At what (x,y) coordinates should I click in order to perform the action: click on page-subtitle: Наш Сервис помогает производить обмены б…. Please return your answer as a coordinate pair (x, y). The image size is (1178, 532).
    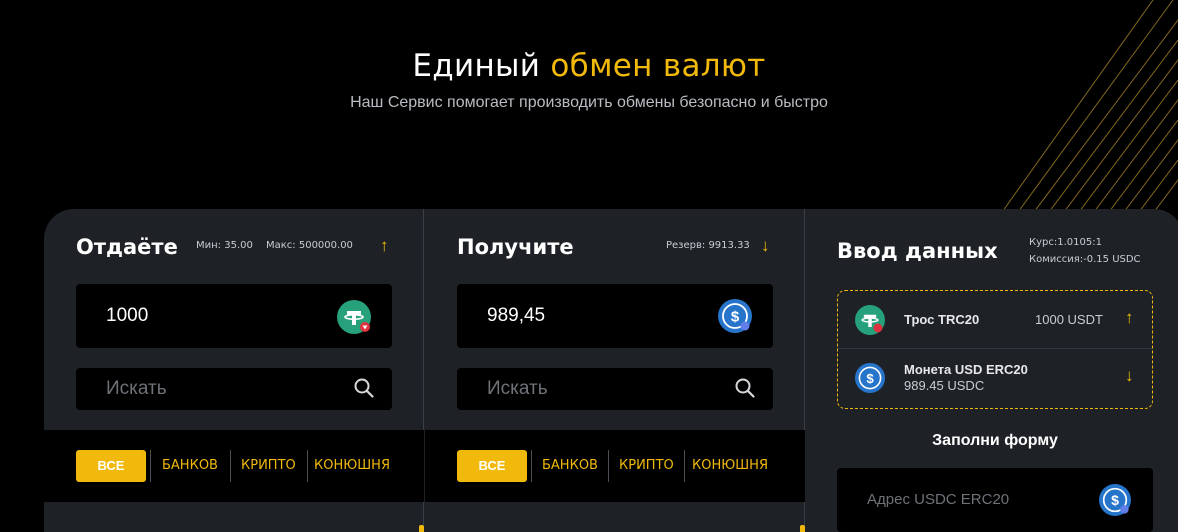
    Looking at the image, I should click on (589, 102).